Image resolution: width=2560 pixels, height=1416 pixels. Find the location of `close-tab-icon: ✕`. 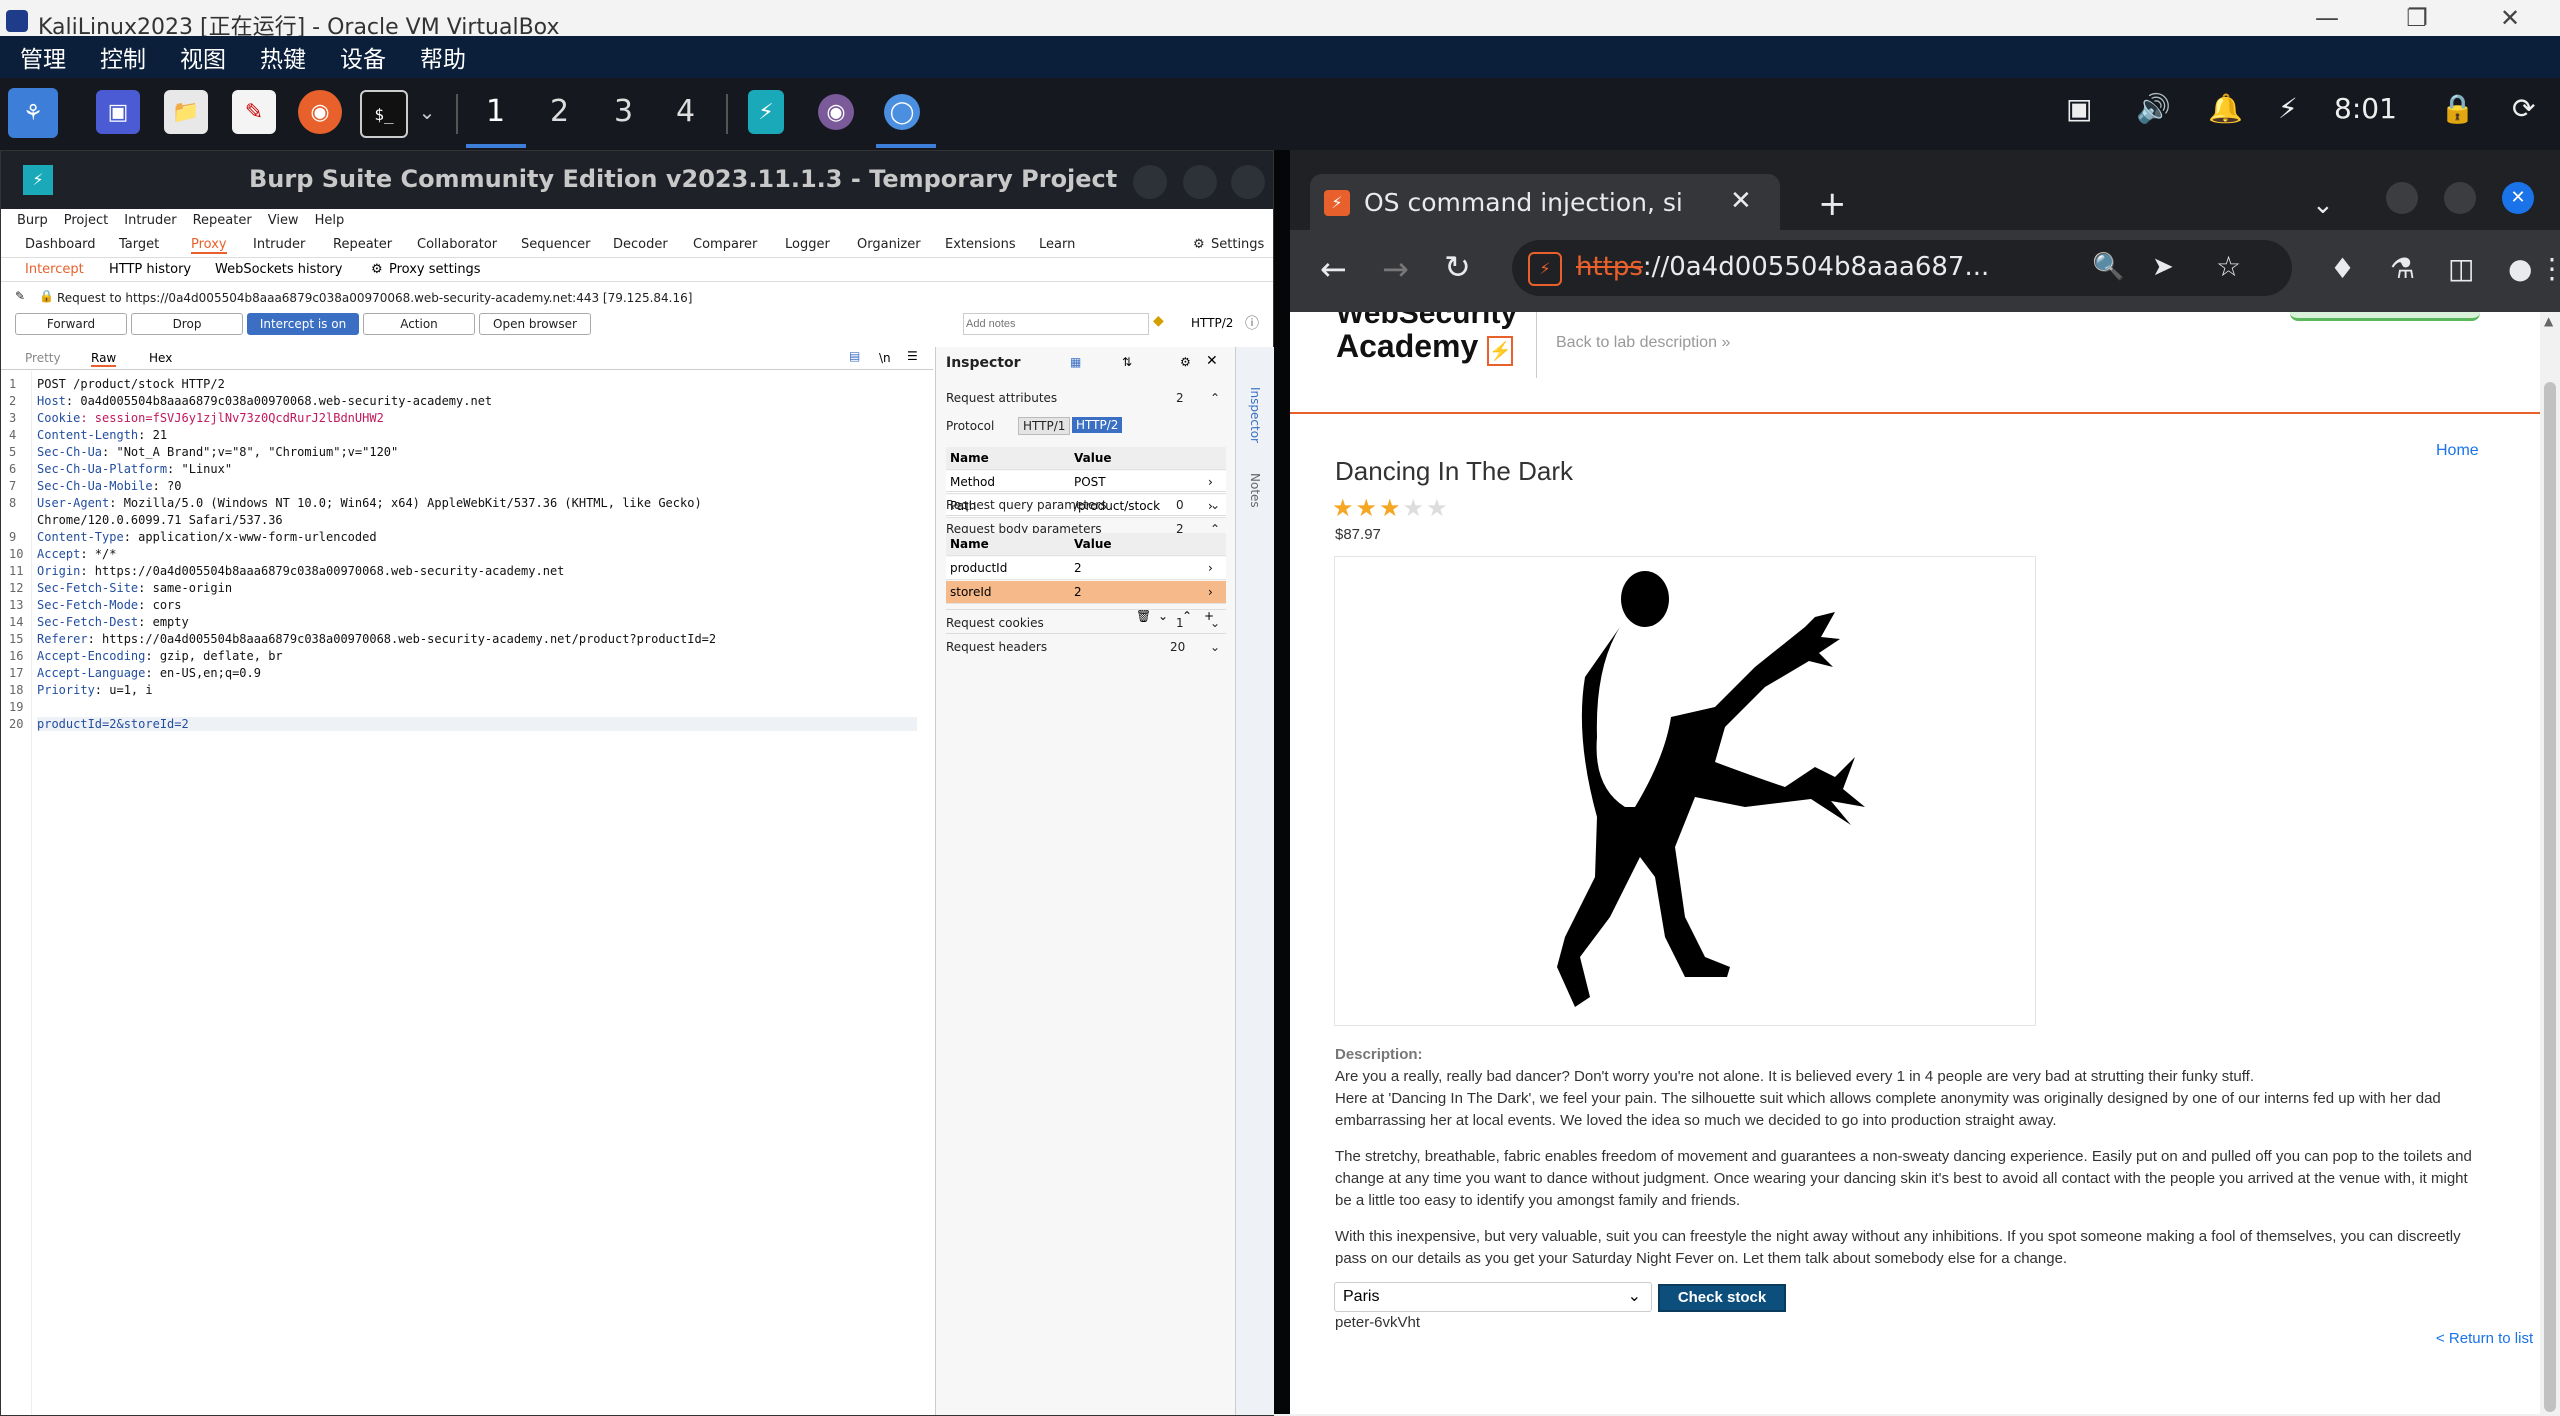

close-tab-icon: ✕ is located at coordinates (1741, 201).